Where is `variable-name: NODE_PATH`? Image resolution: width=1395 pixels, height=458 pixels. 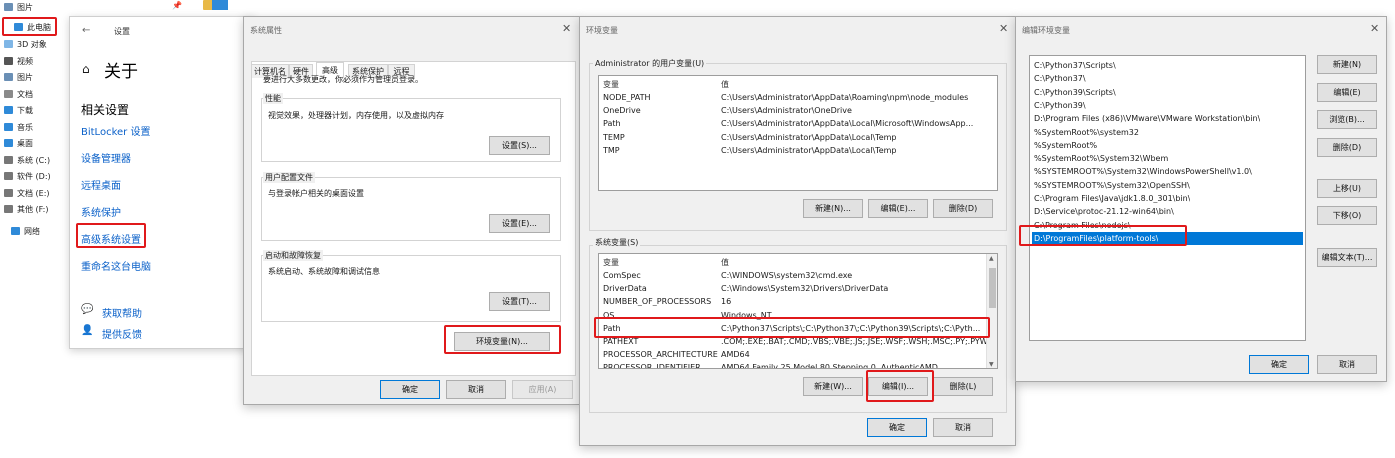
variable-name: NODE_PATH is located at coordinates (627, 97).